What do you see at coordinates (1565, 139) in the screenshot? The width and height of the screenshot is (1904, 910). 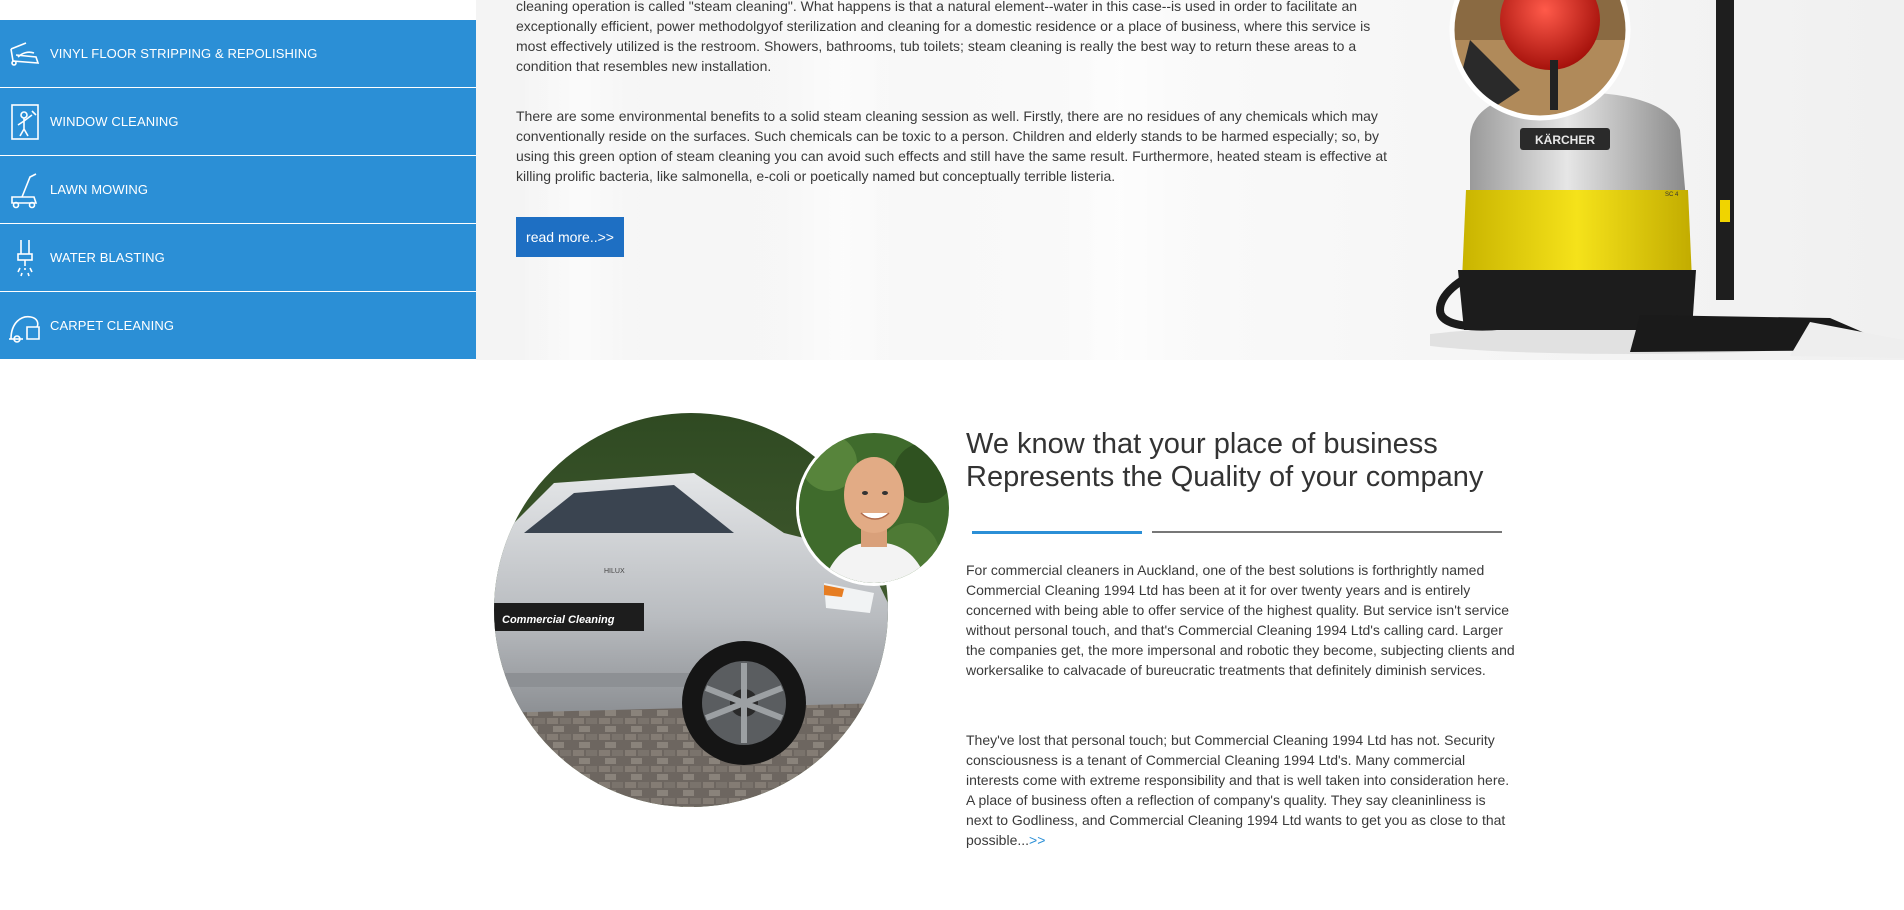 I see `brand-logo: KÄRCHER` at bounding box center [1565, 139].